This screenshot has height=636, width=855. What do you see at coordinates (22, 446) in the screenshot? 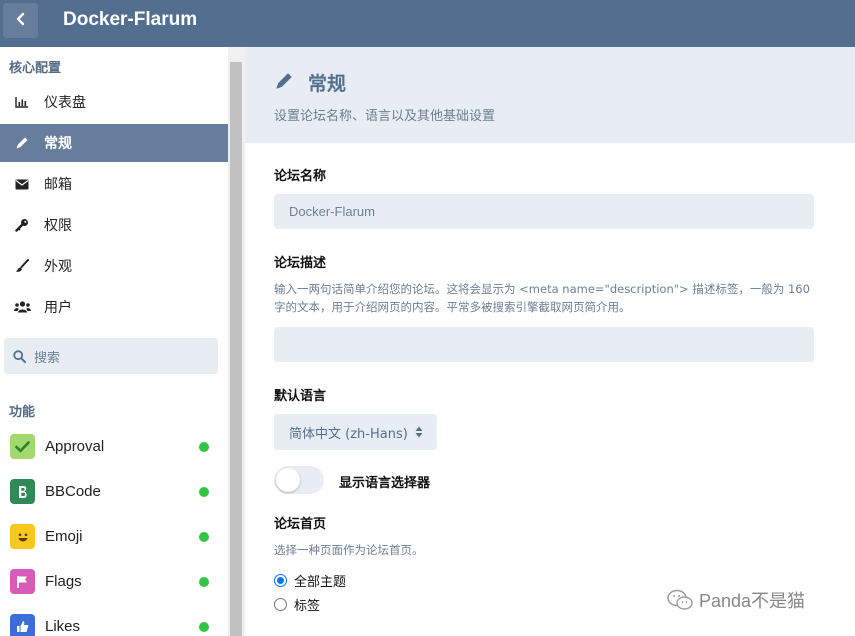
I see `checkmark-icon` at bounding box center [22, 446].